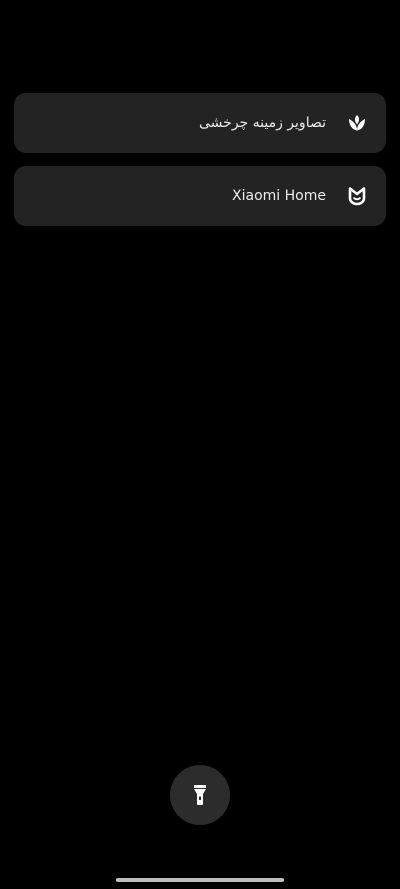 This screenshot has height=889, width=400. Describe the element at coordinates (262, 123) in the screenshot. I see `shortcut-label: تصاویر زمینه چرخشی` at that location.